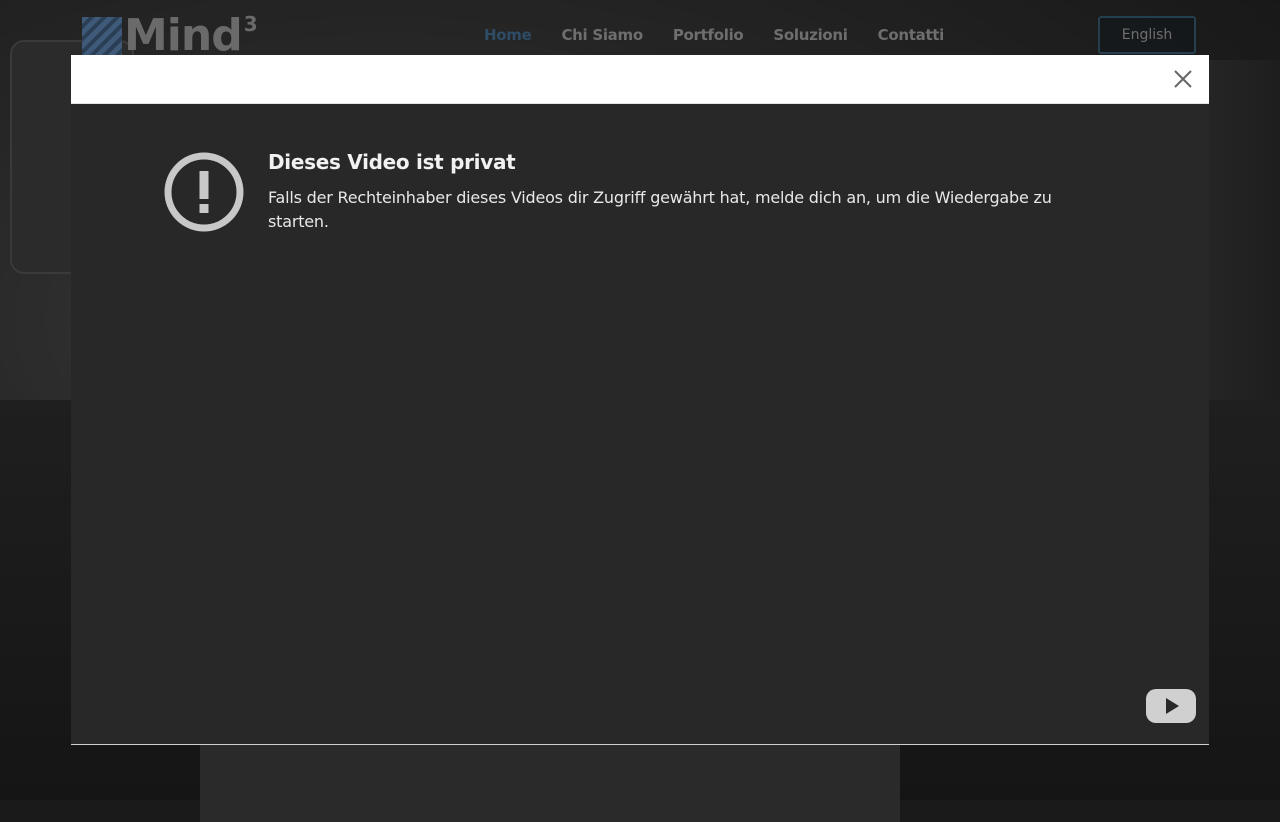  I want to click on youtube-play-icon, so click(1171, 706).